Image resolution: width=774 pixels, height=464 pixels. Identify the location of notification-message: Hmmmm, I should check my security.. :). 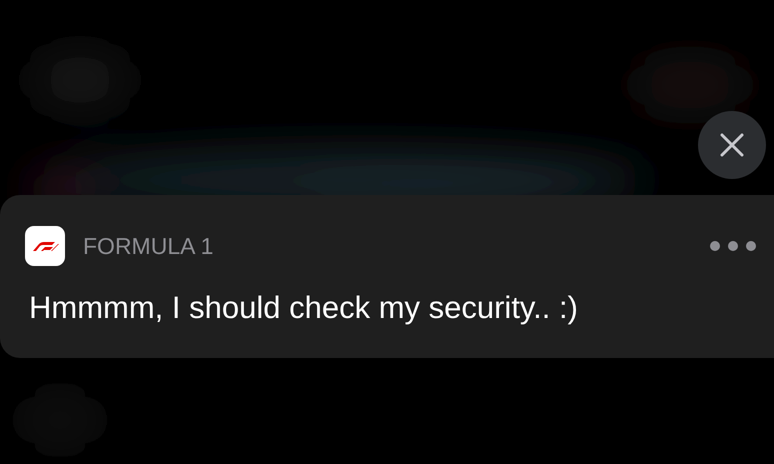
(304, 308).